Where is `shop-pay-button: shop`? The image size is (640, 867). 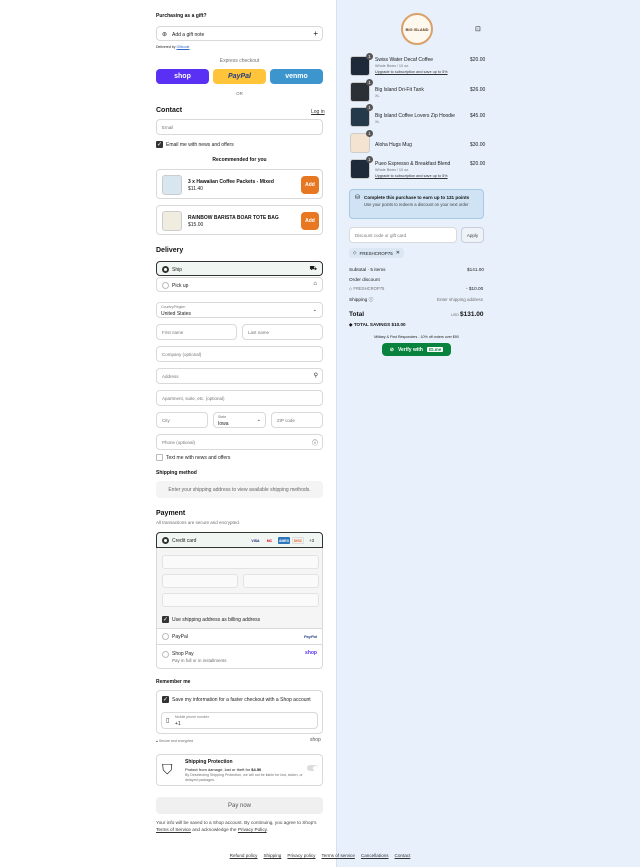 shop-pay-button: shop is located at coordinates (182, 76).